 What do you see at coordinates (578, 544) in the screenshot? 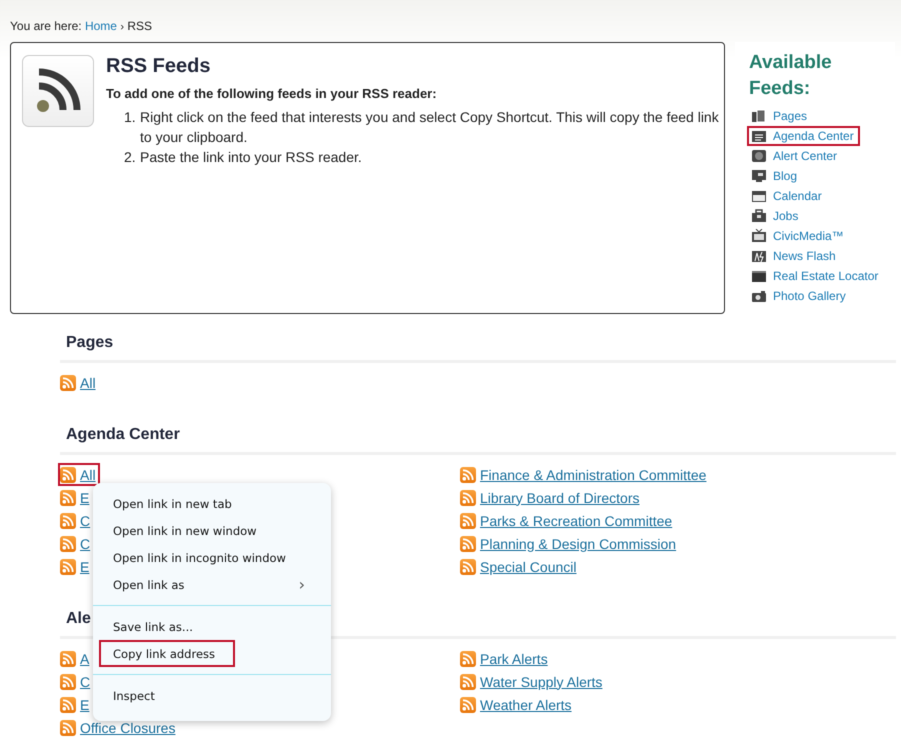
I see `feed-link: Planning & Design Commission` at bounding box center [578, 544].